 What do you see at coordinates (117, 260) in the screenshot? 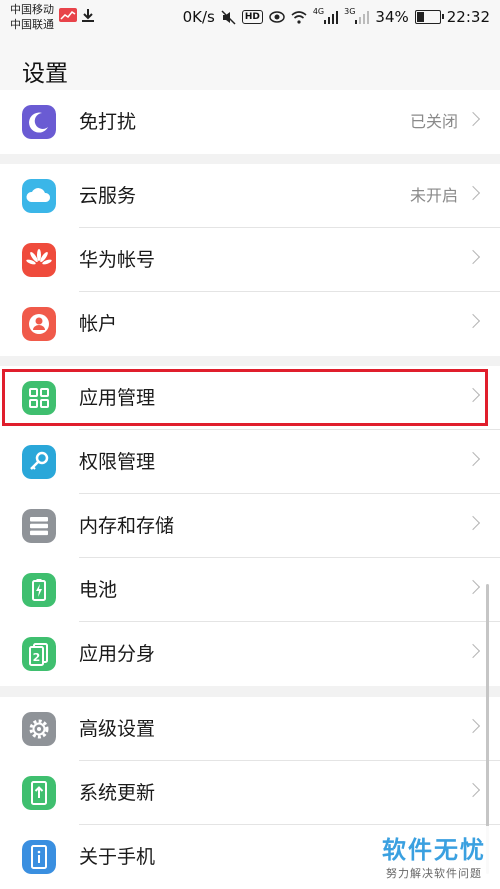
I see `settings-item-label: 华为帐号` at bounding box center [117, 260].